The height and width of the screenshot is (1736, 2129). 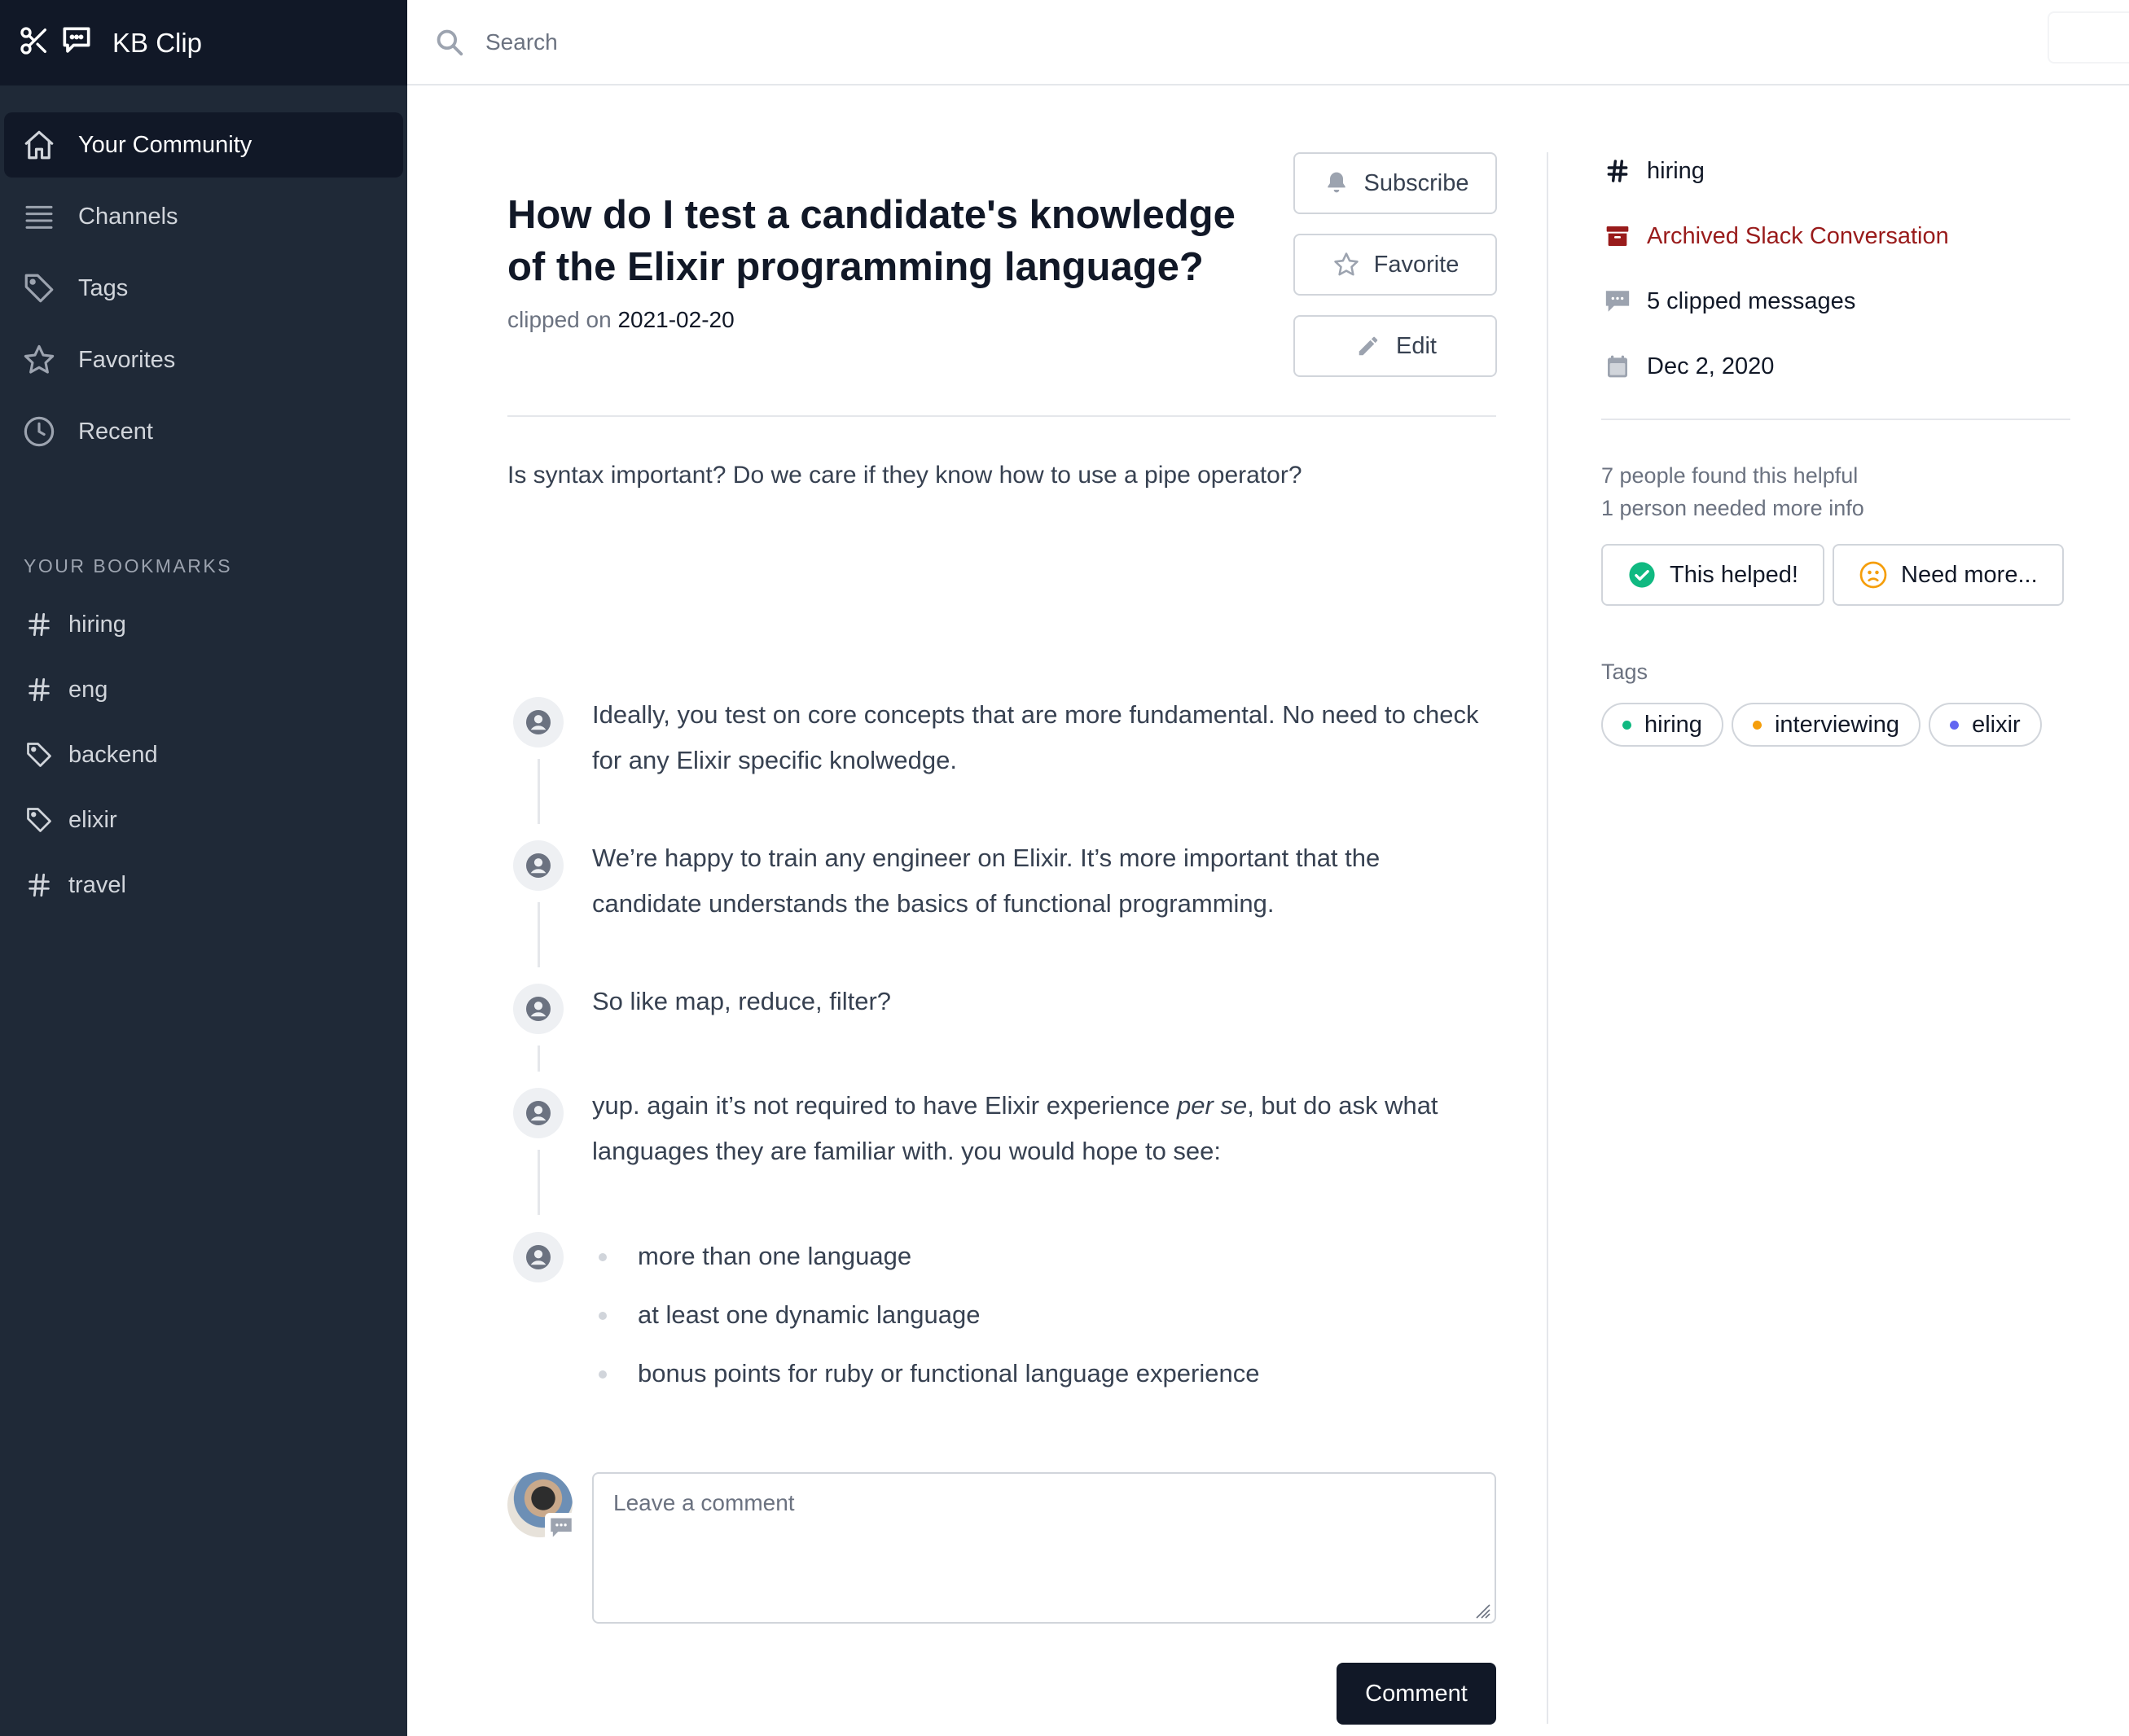 What do you see at coordinates (1482, 1611) in the screenshot?
I see `resize-handle-icon` at bounding box center [1482, 1611].